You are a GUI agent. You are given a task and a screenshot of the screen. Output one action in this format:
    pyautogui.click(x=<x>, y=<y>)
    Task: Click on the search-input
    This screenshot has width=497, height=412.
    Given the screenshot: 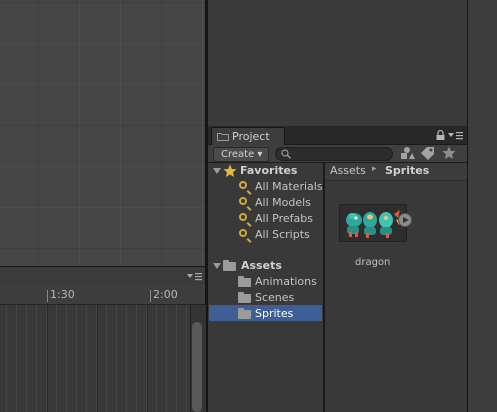 What is the action you would take?
    pyautogui.click(x=334, y=154)
    